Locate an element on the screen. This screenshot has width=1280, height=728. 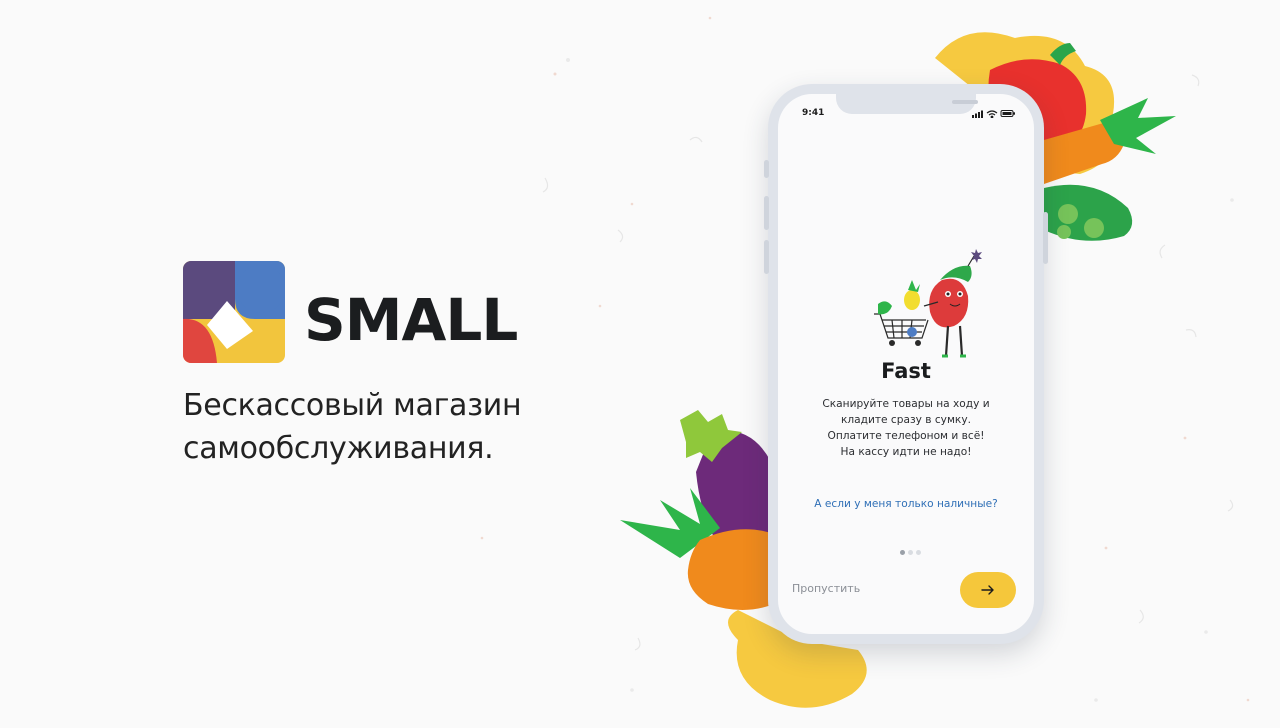
beet-mascot-illustration is located at coordinates (928, 303).